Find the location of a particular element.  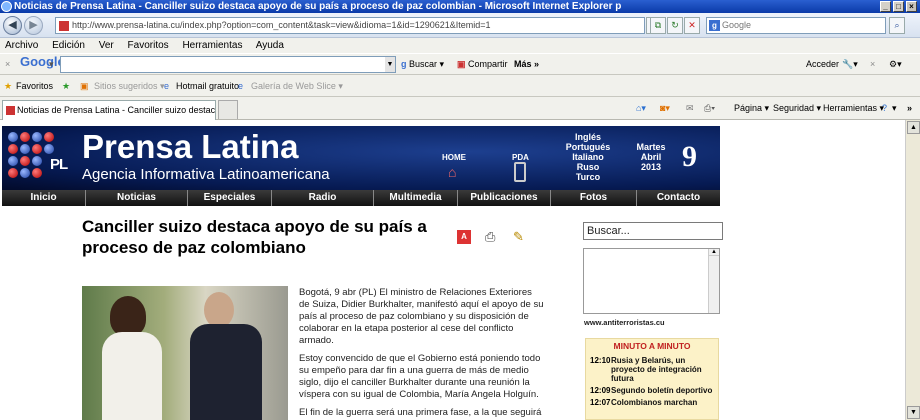

suggested-sites-link: Sitios sugeridos ▾ is located at coordinates (129, 86).